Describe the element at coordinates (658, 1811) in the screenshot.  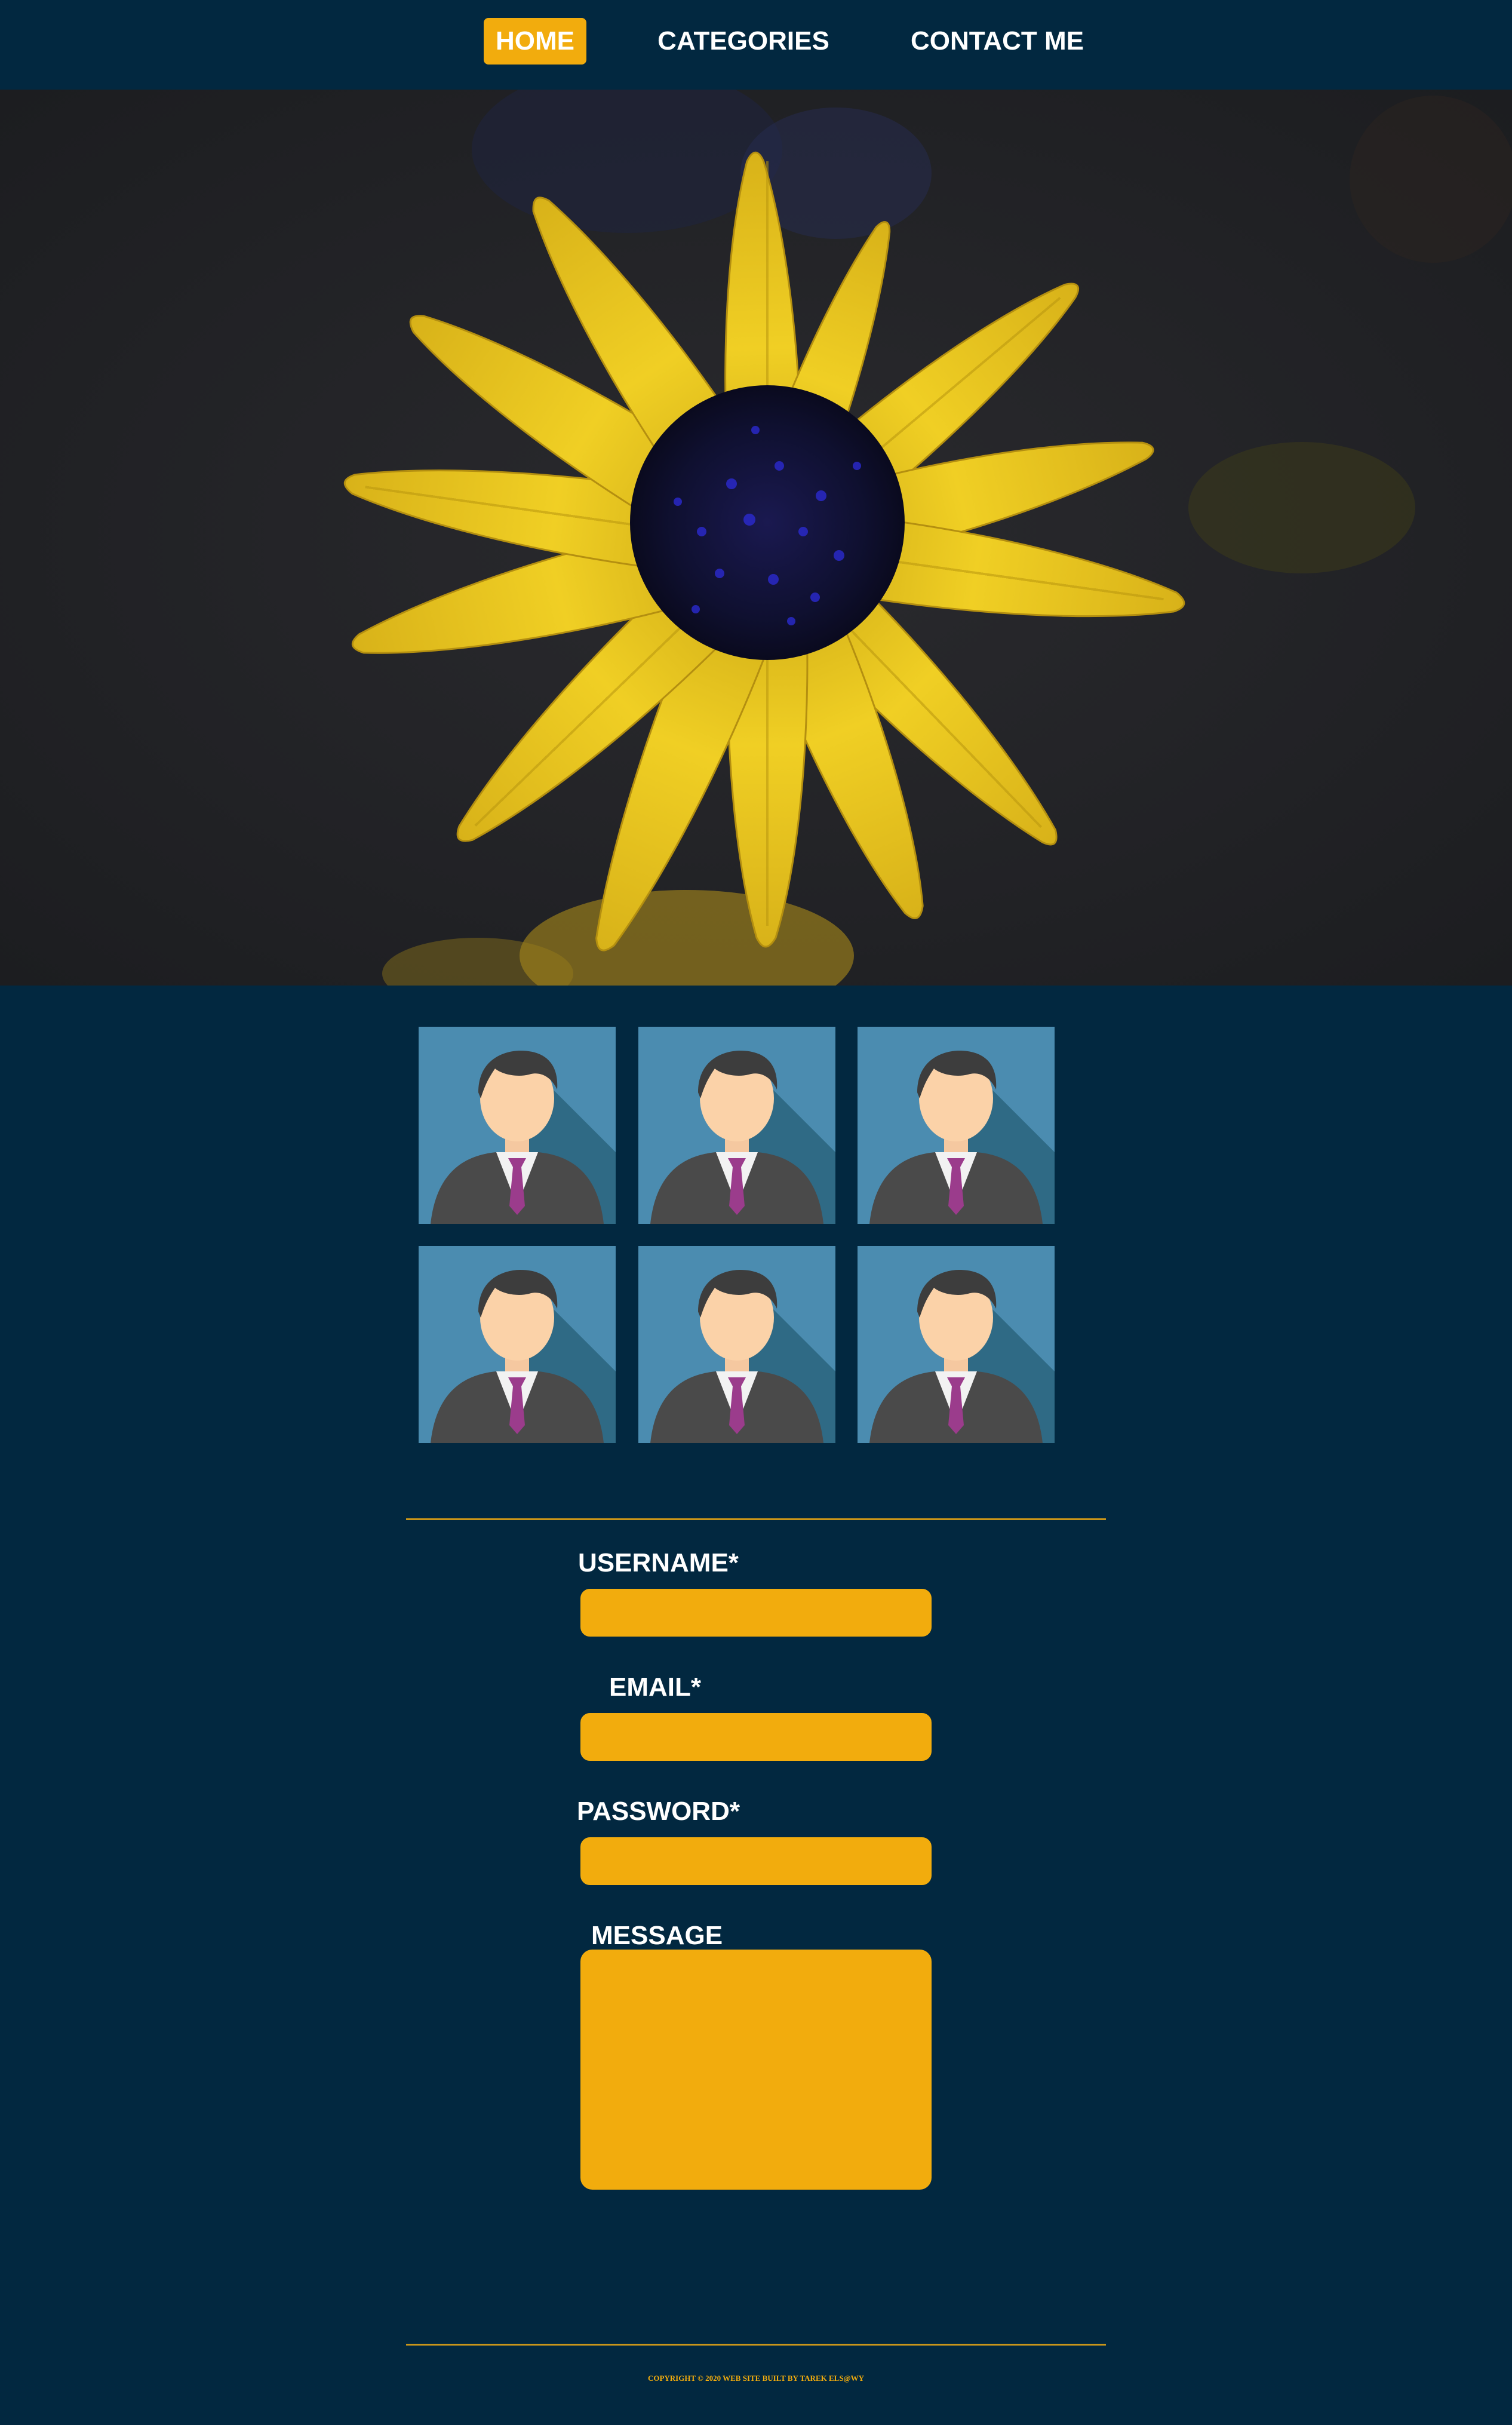
I see `password-label: PASSWORD*` at that location.